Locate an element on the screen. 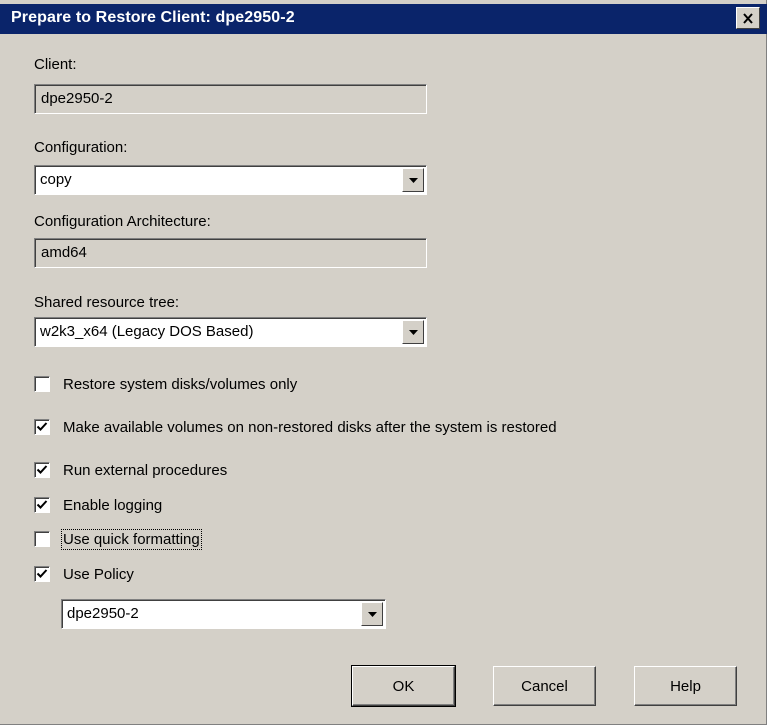  run-external-procedures-checkbox is located at coordinates (42, 470).